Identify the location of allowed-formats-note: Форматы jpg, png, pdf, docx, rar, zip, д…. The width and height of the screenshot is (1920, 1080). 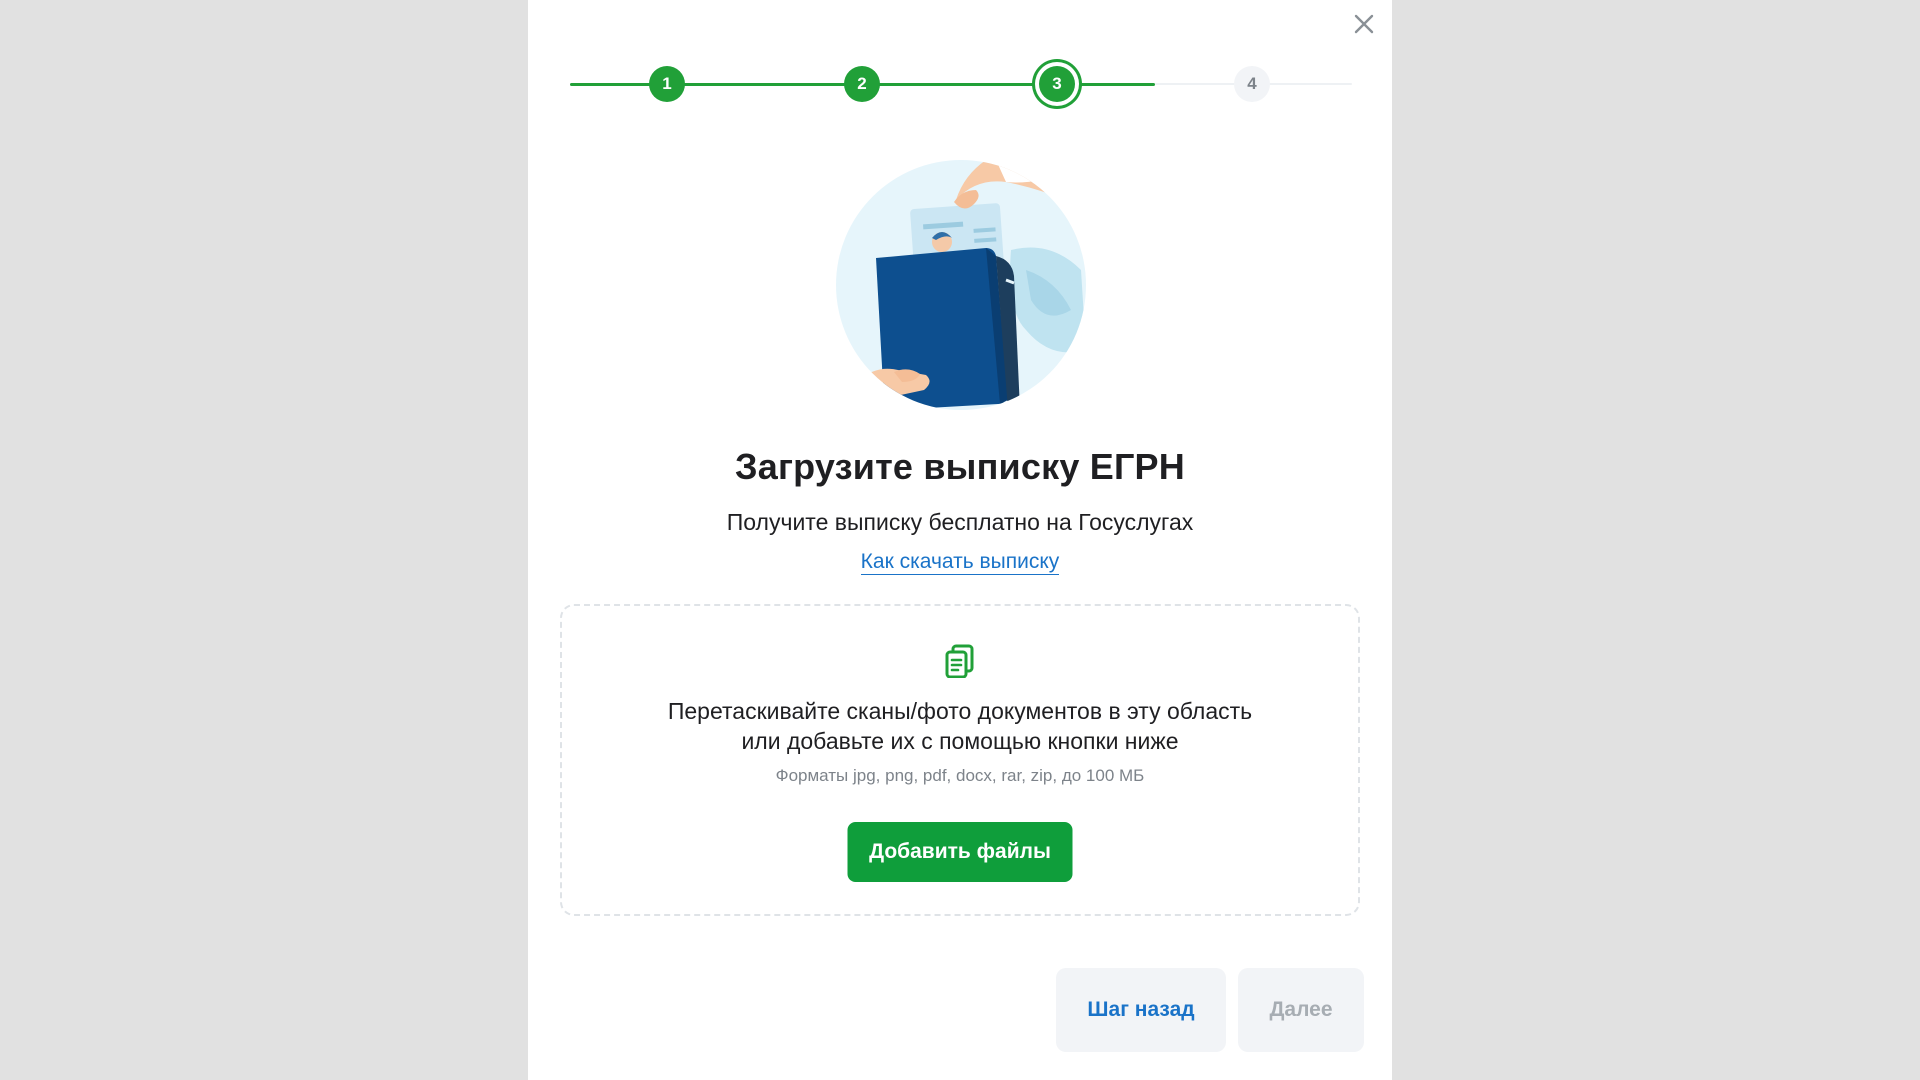
(960, 775).